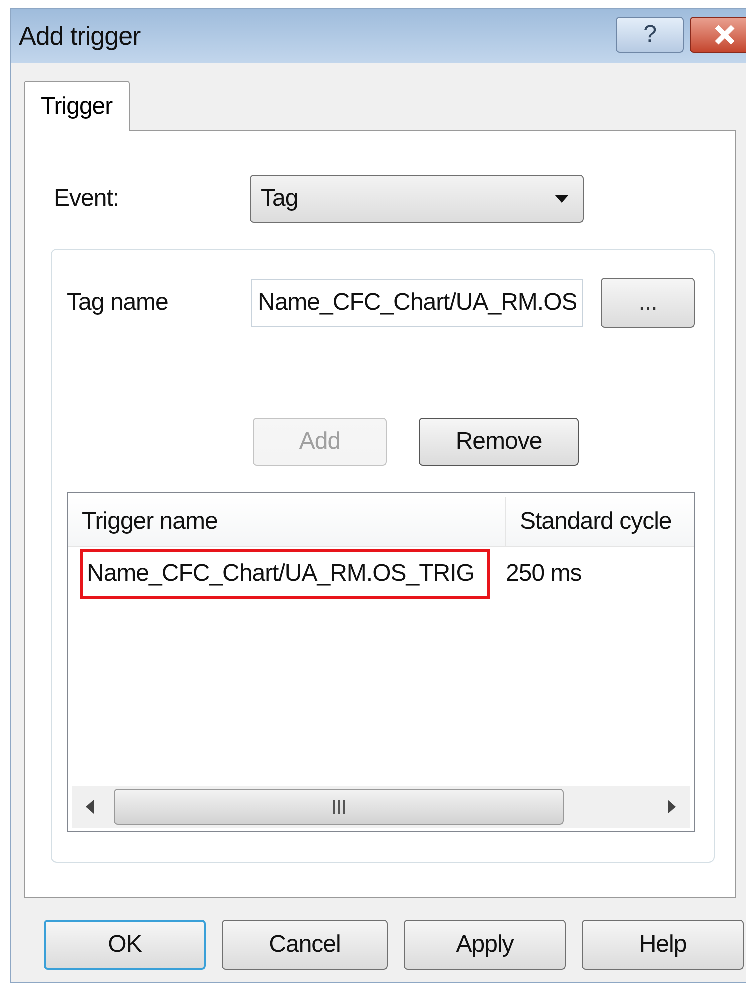 The height and width of the screenshot is (983, 746). I want to click on dialog-button: Apply, so click(485, 945).